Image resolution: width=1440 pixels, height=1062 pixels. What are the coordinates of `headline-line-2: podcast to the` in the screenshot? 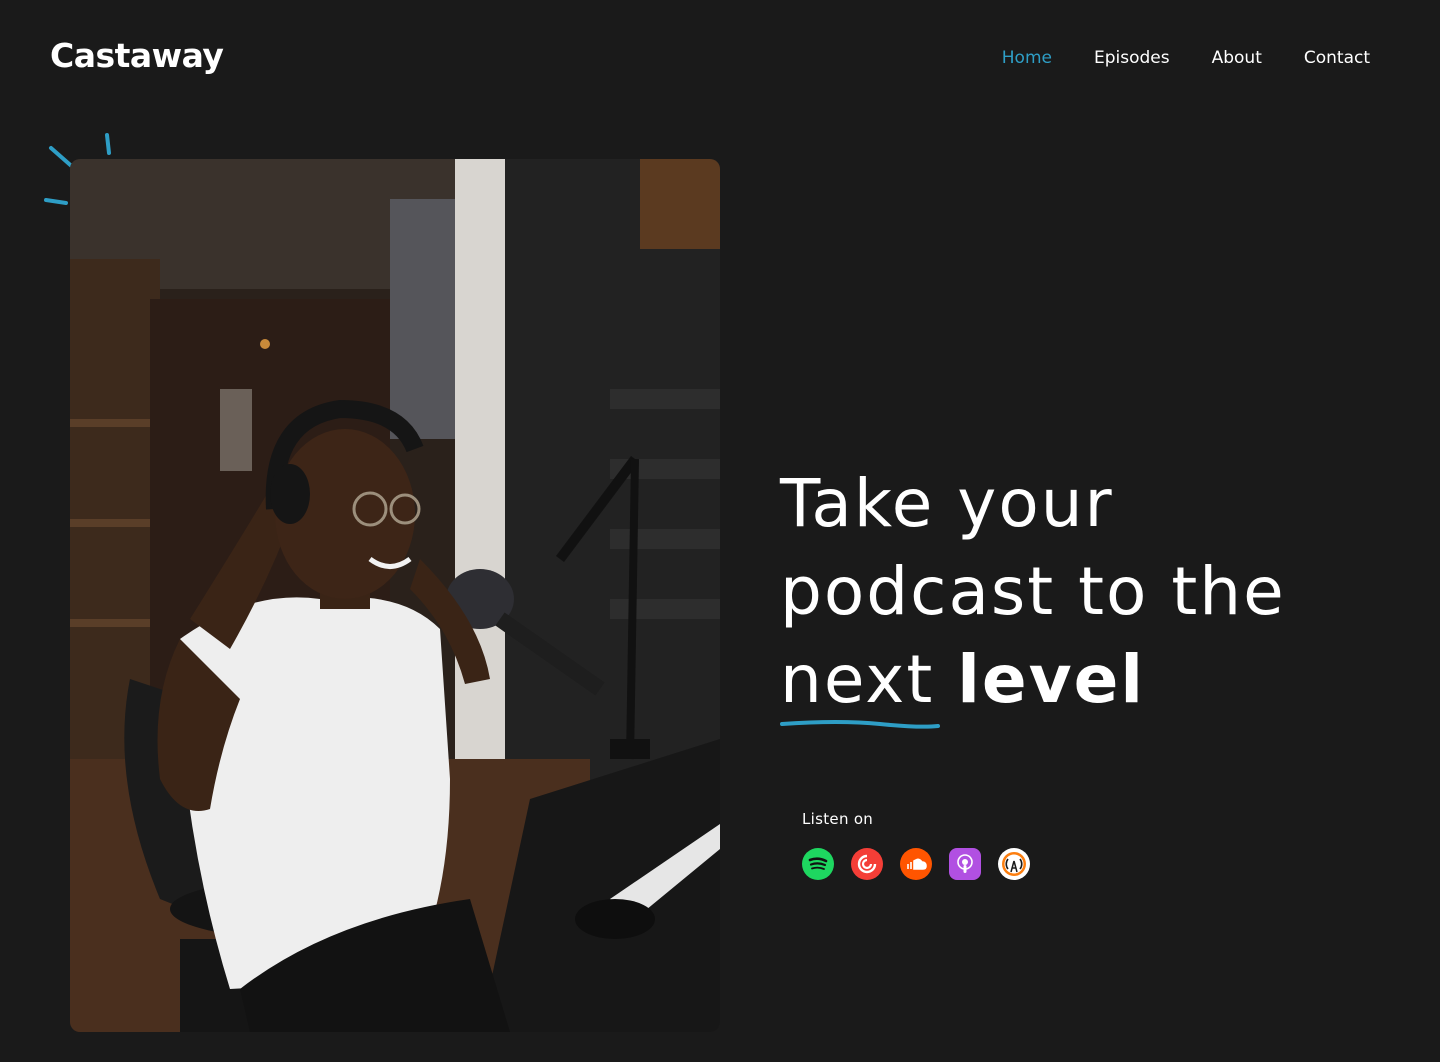 It's located at (1033, 591).